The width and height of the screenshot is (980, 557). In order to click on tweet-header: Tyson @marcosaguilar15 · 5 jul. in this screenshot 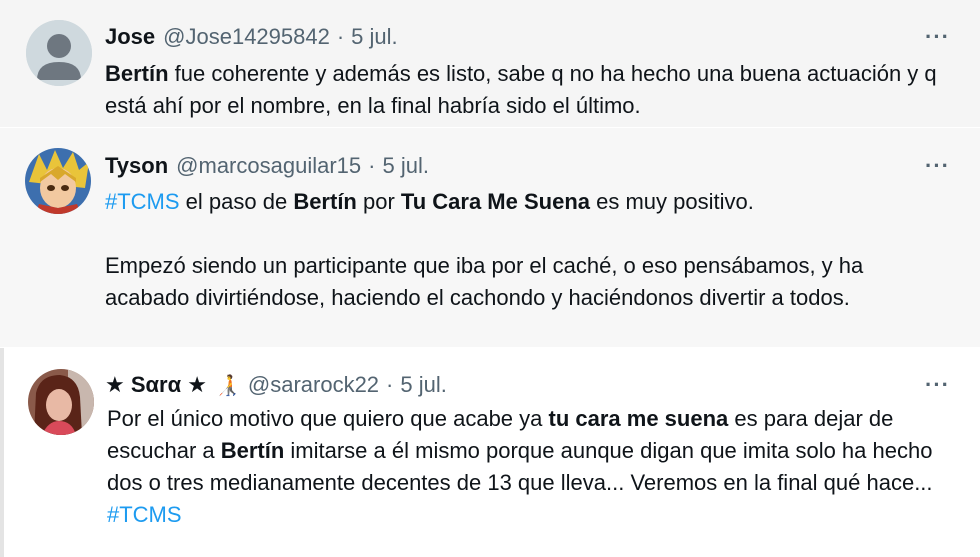, I will do `click(267, 166)`.